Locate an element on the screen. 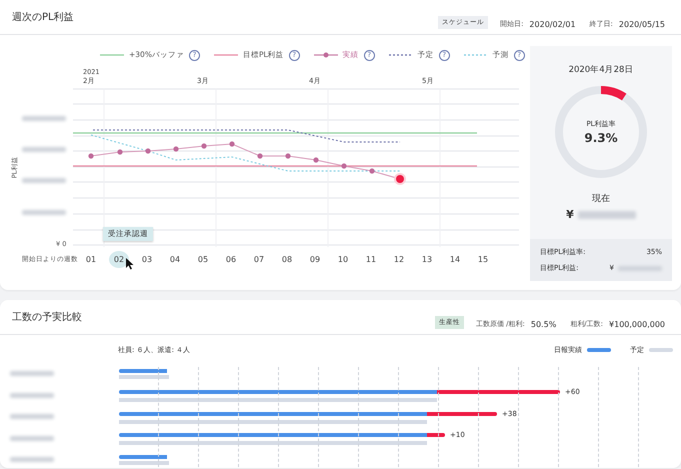  week-label: 05 is located at coordinates (203, 259).